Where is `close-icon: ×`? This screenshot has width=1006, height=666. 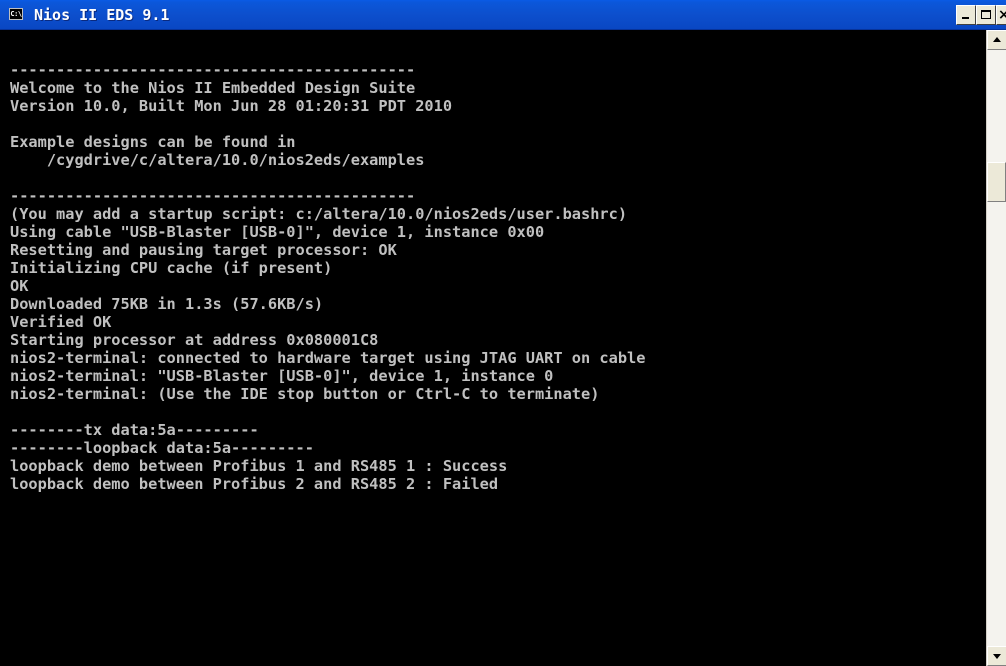 close-icon: × is located at coordinates (1002, 15).